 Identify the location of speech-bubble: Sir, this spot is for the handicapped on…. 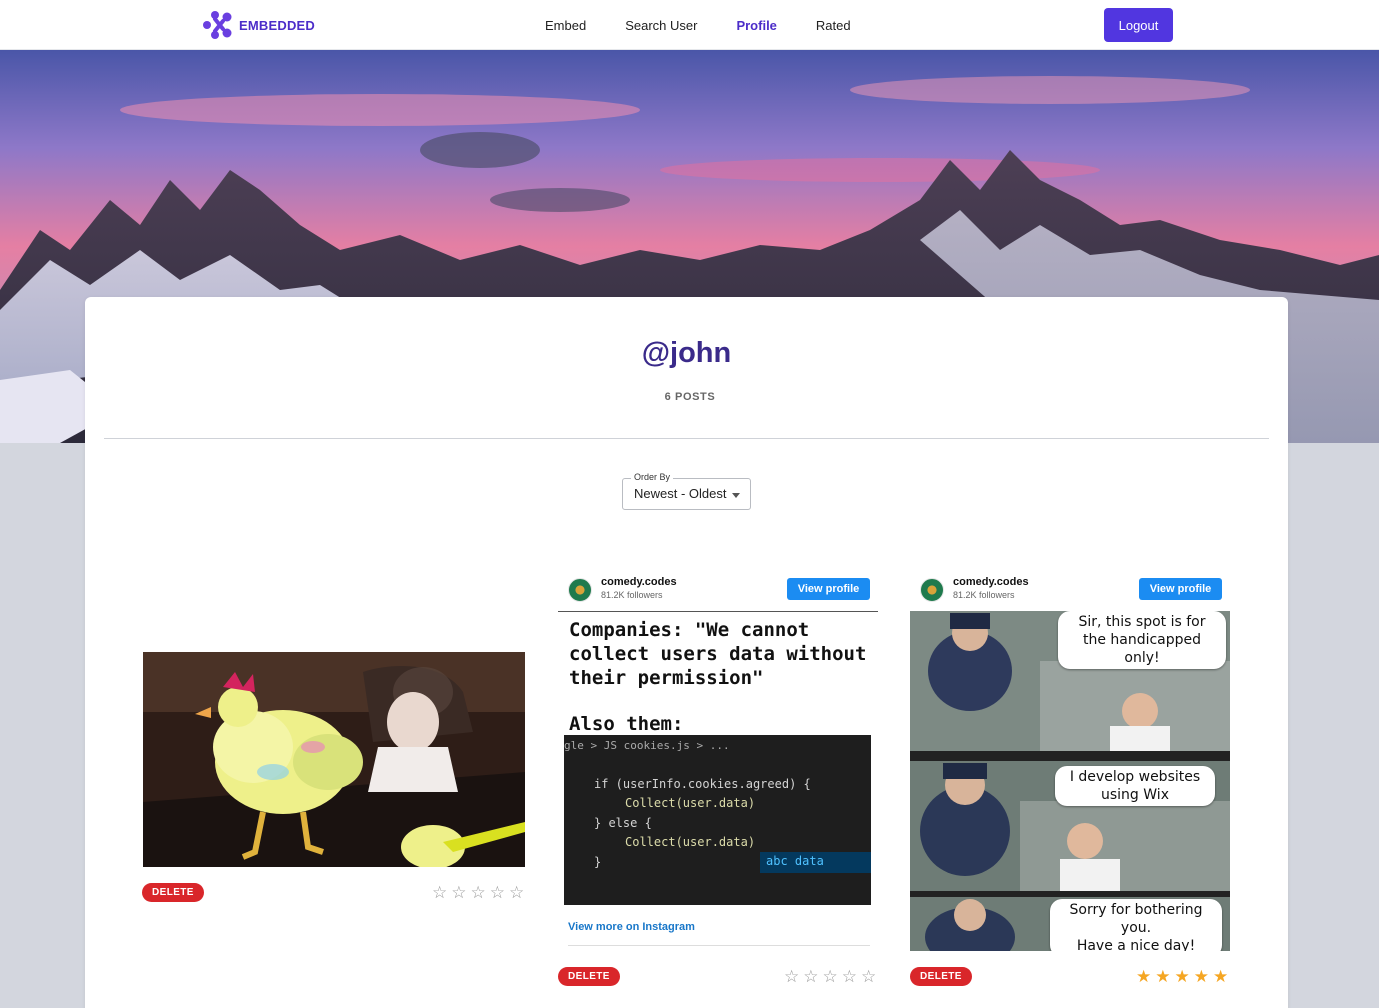
(1142, 640).